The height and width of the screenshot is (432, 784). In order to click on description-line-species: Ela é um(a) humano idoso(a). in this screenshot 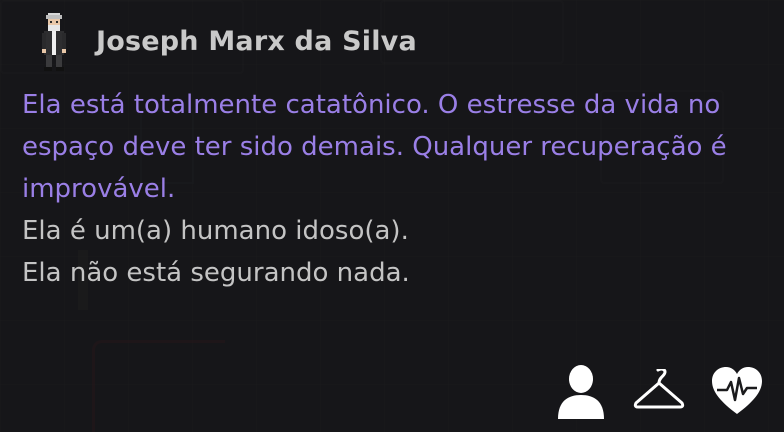, I will do `click(215, 231)`.